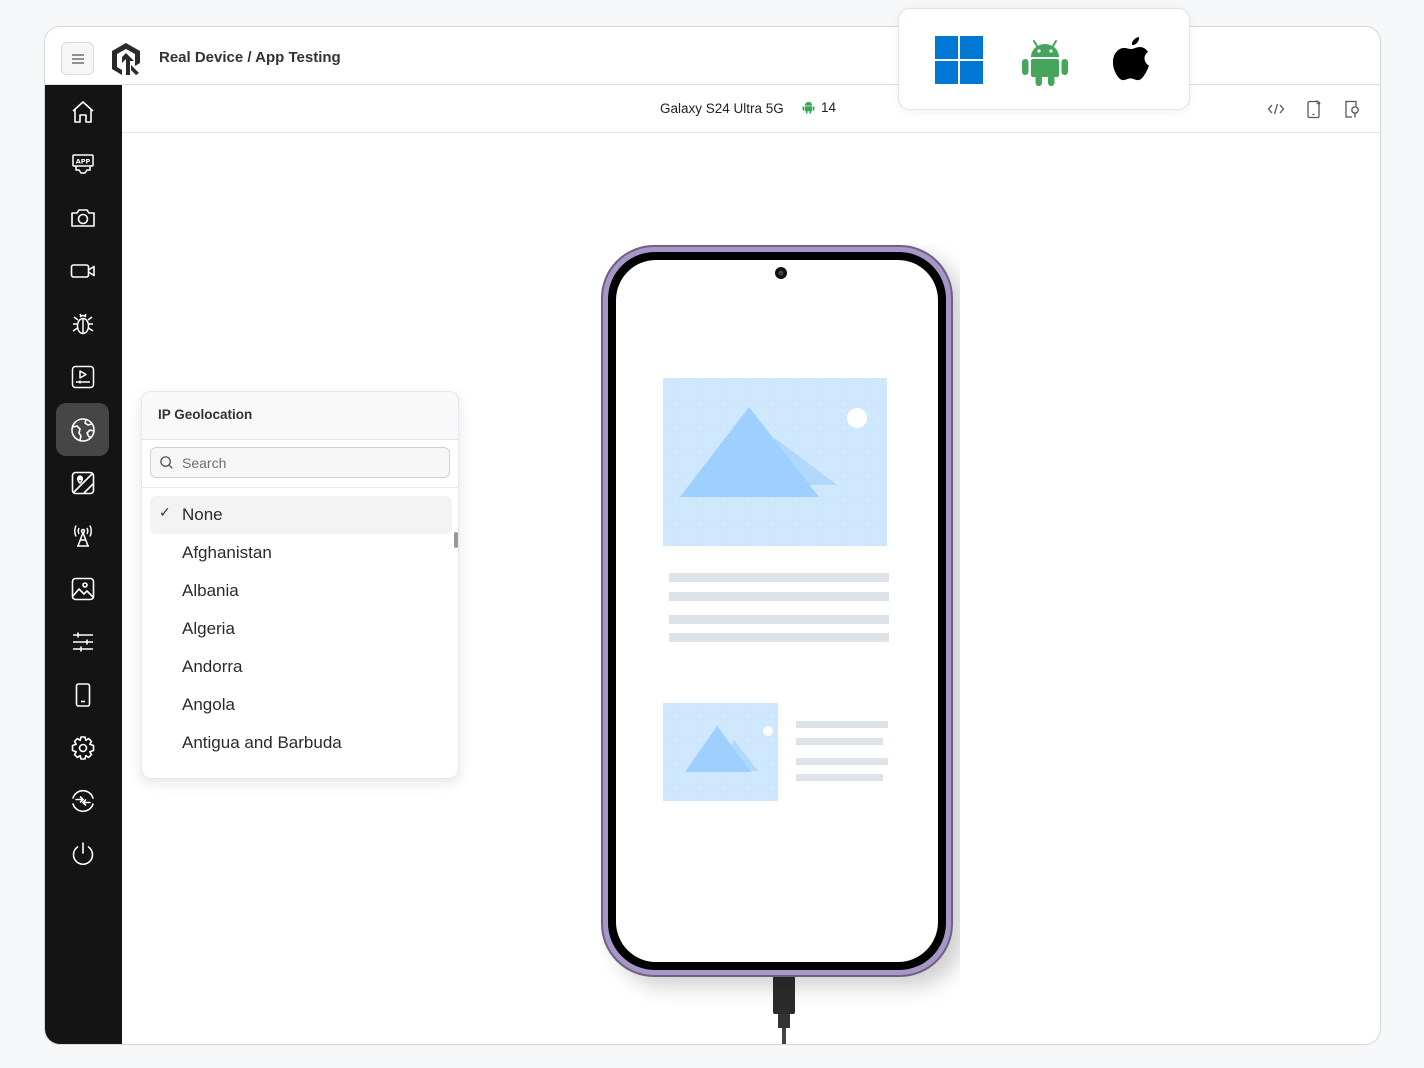  I want to click on image-icon, so click(82, 588).